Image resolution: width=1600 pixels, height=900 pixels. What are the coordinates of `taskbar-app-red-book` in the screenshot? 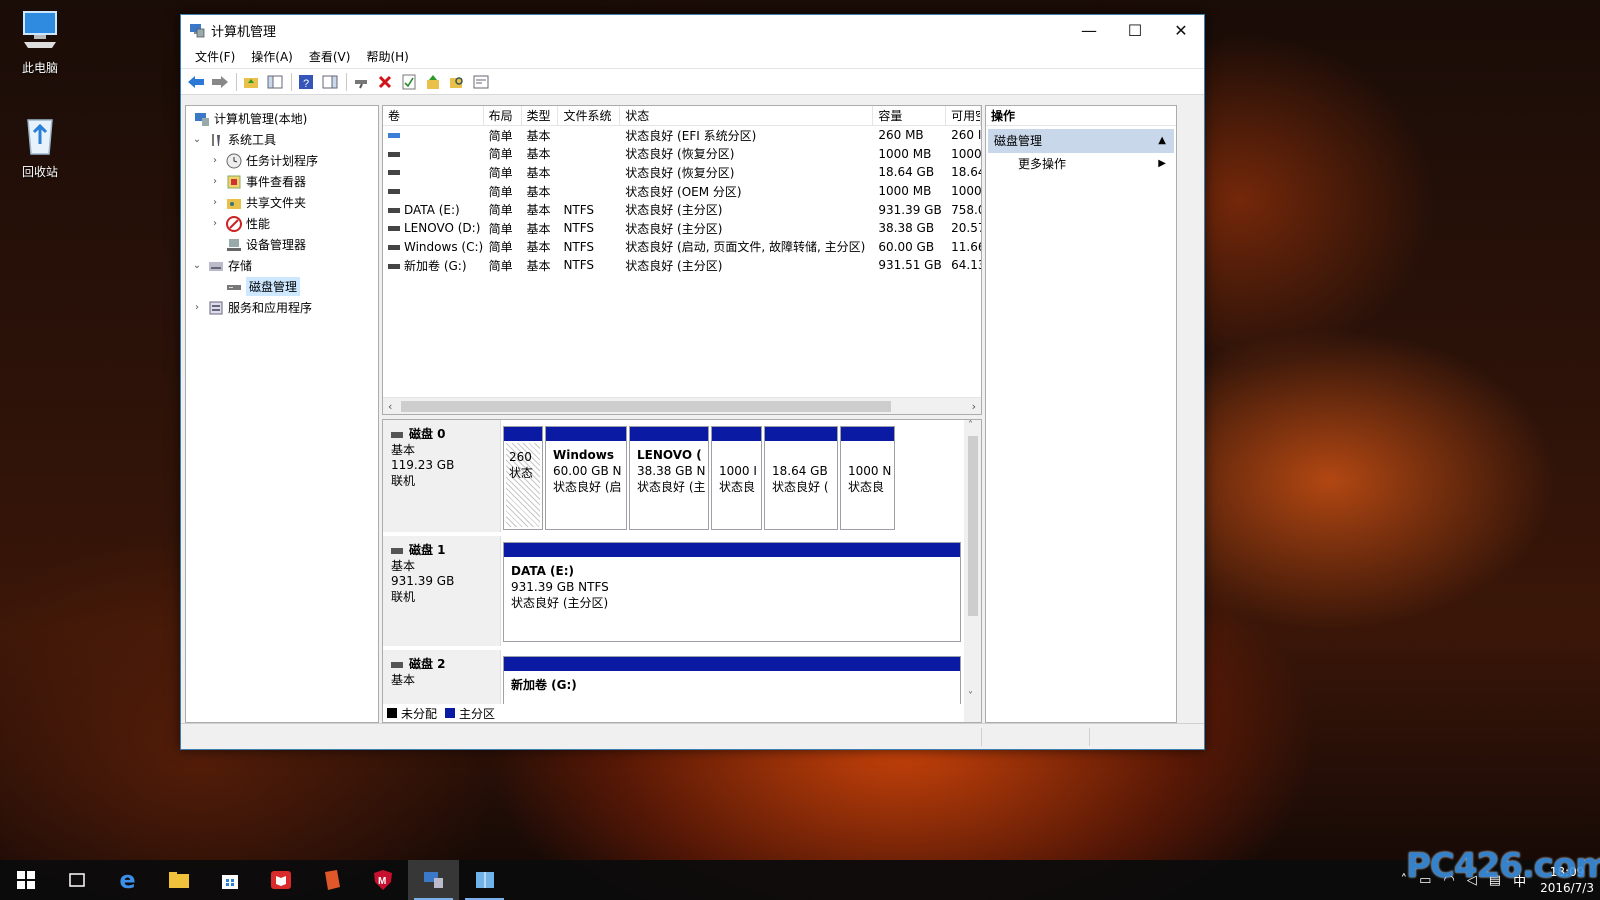 It's located at (280, 880).